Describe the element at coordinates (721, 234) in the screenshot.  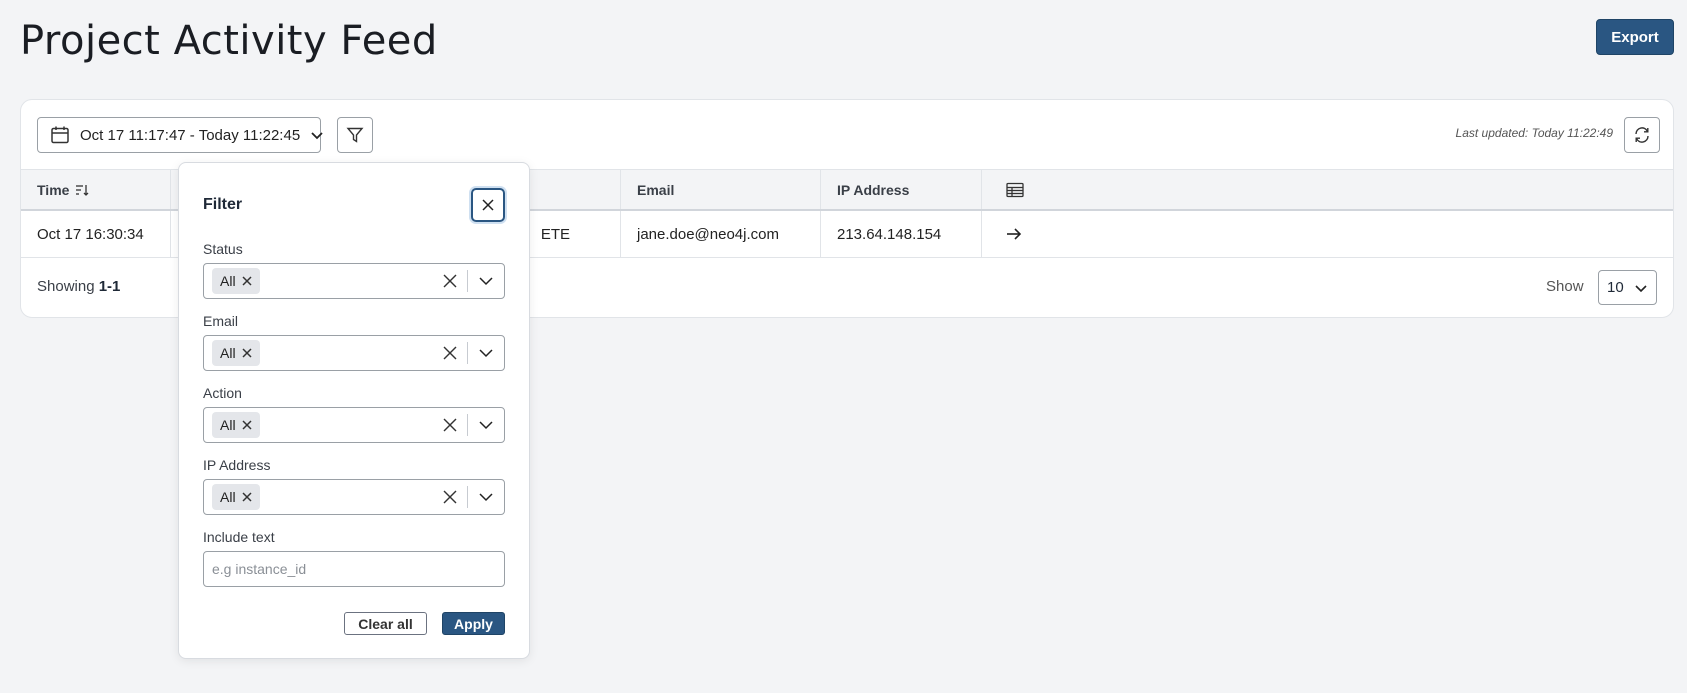
I see `cell-email: jane.doe@neo4j.com` at that location.